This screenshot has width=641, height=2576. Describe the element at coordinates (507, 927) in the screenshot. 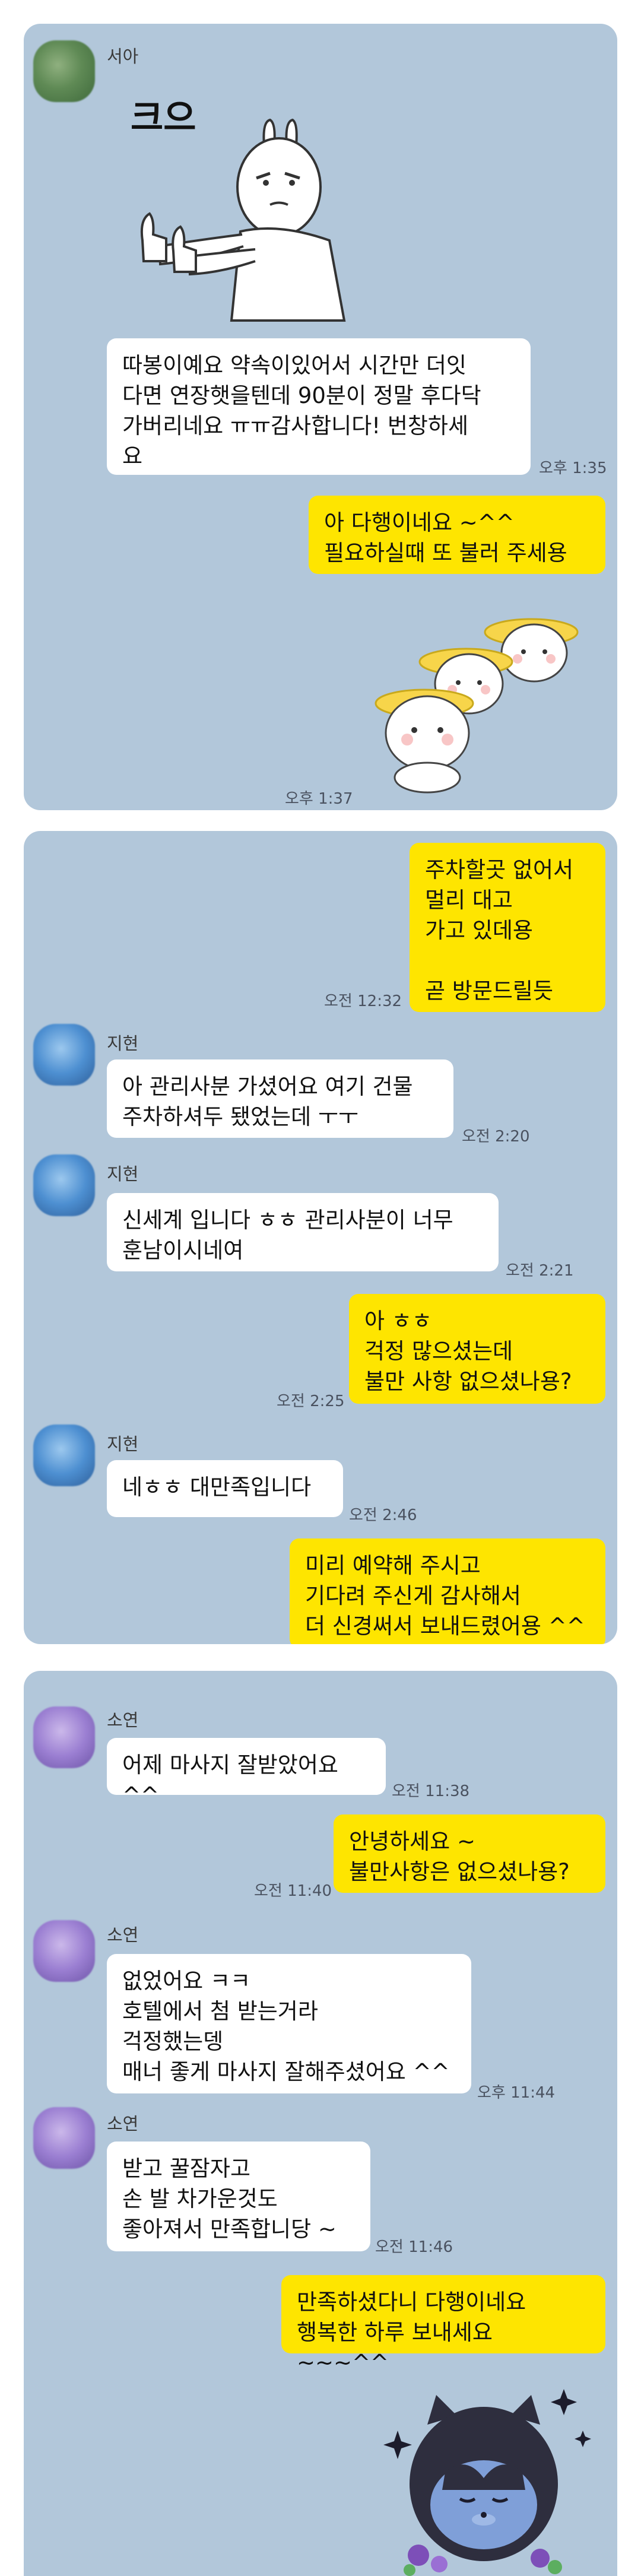

I see `message-bubble: 주차할곳 없어서 멀리 대고 가고 있데용 곧 방문드릴듯` at that location.